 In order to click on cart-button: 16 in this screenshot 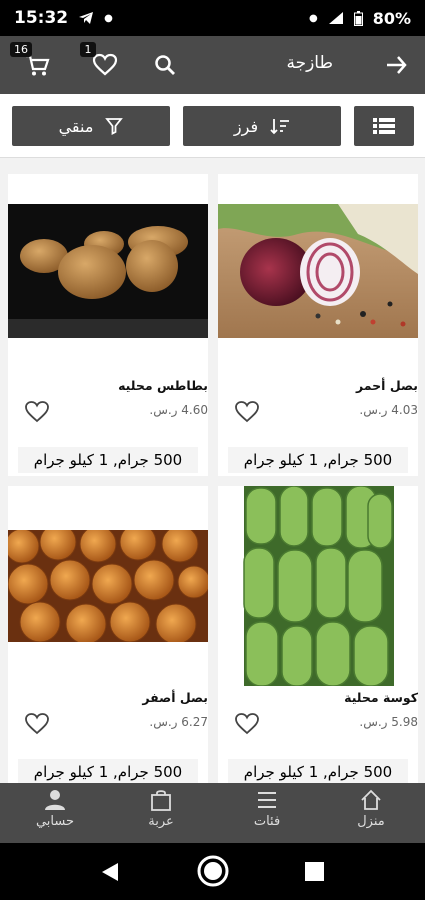, I will do `click(33, 63)`.